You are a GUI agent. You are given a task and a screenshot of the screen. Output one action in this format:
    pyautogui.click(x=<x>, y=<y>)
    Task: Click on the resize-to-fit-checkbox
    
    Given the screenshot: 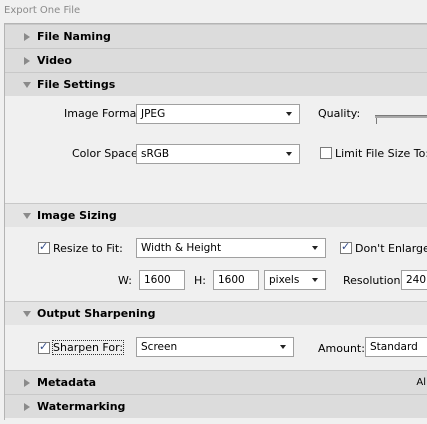 What is the action you would take?
    pyautogui.click(x=44, y=247)
    